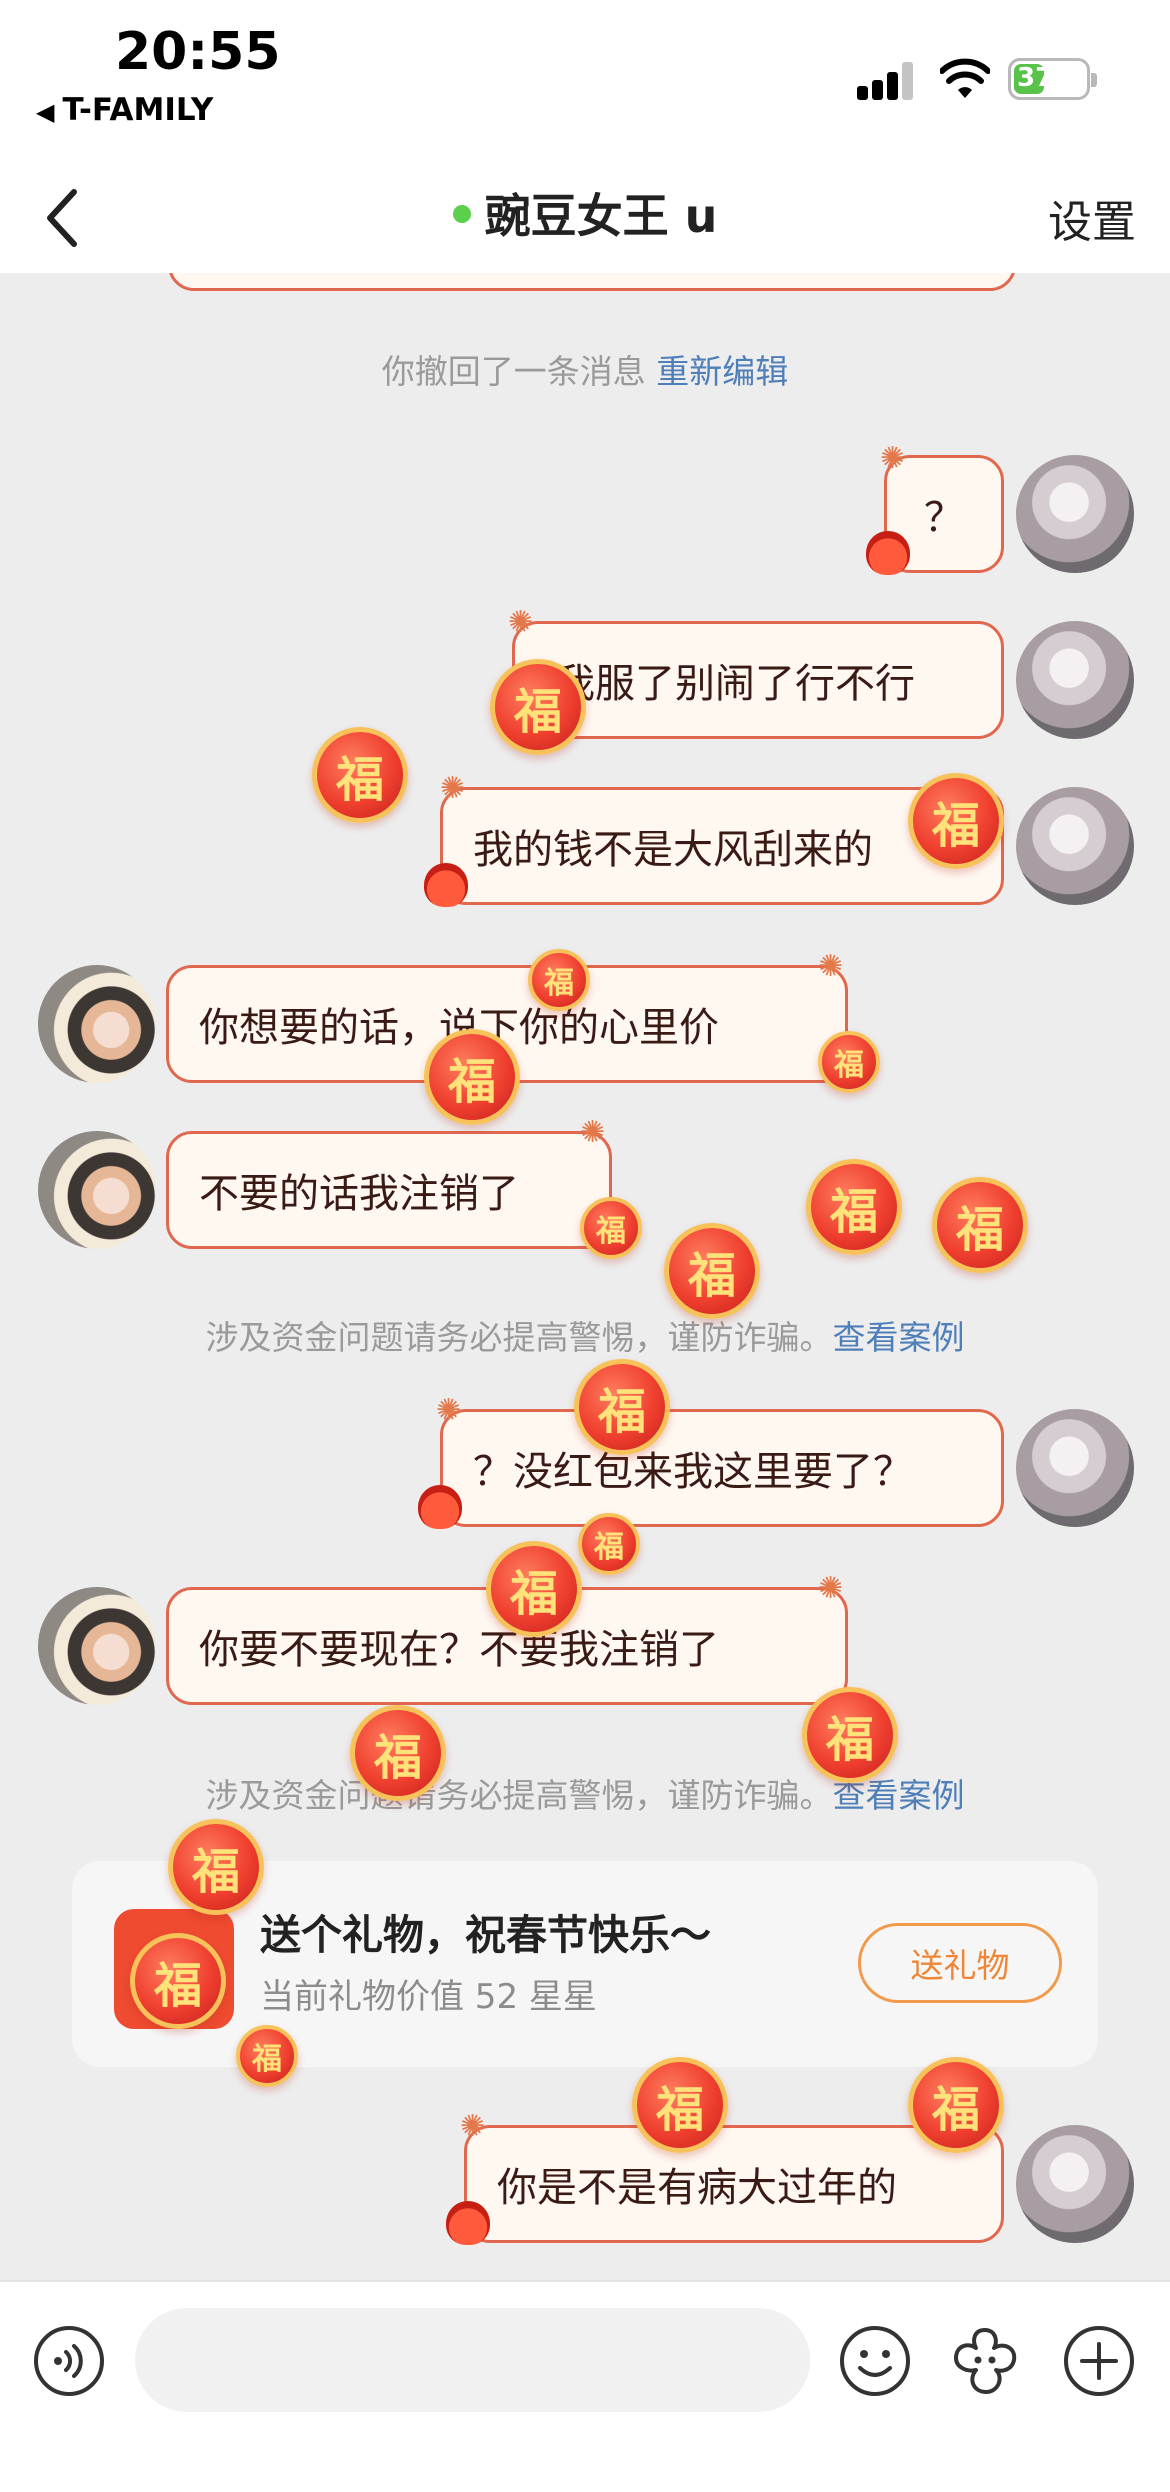 Image resolution: width=1170 pixels, height=2492 pixels. Describe the element at coordinates (198, 52) in the screenshot. I see `status-time: 20:55` at that location.